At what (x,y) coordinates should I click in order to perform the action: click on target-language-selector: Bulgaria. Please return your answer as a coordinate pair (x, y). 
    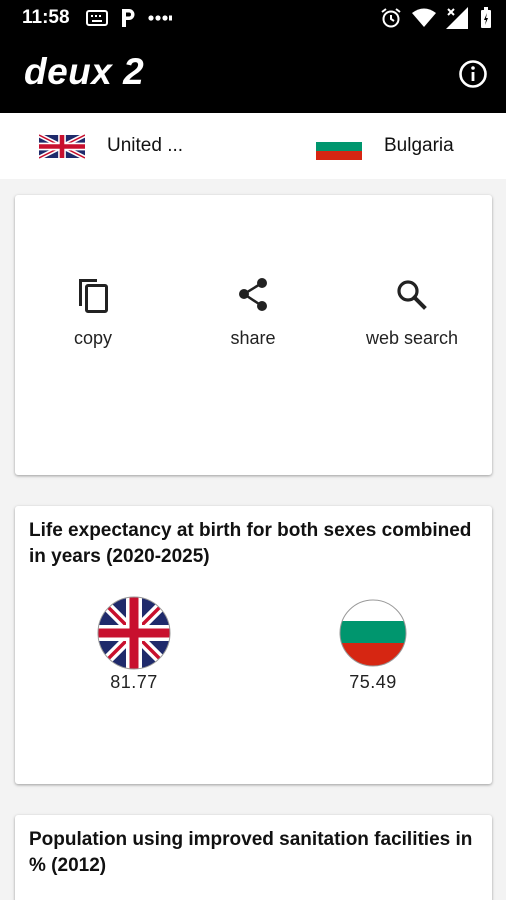
    Looking at the image, I should click on (385, 146).